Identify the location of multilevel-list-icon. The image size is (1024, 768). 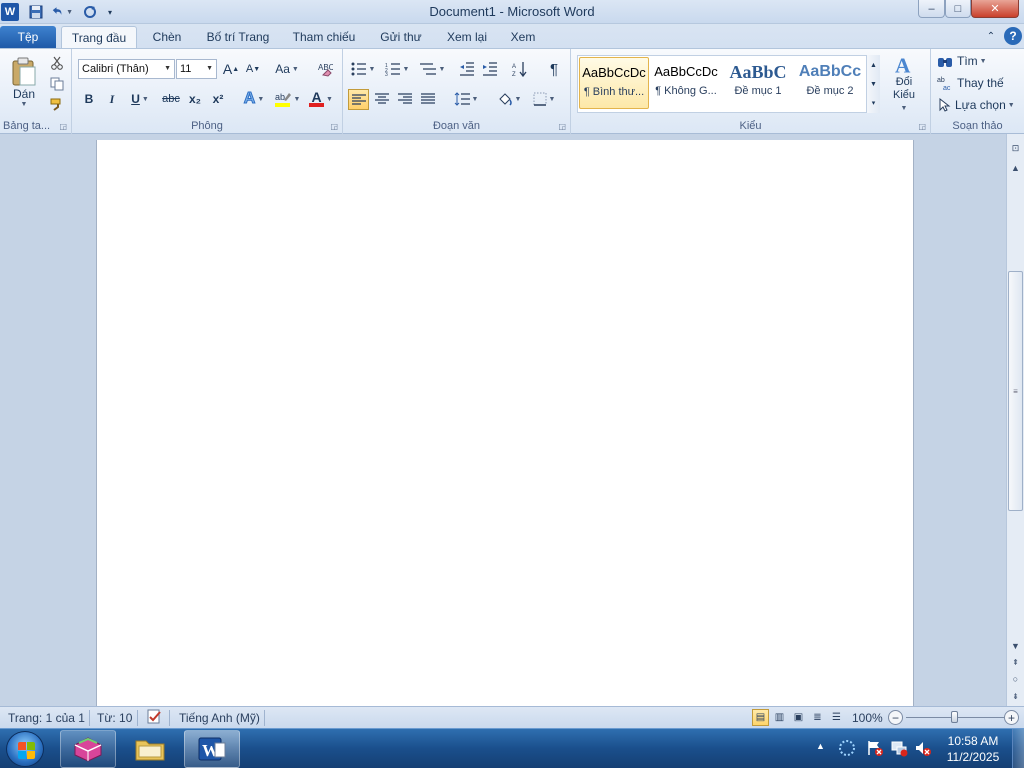
(427, 69).